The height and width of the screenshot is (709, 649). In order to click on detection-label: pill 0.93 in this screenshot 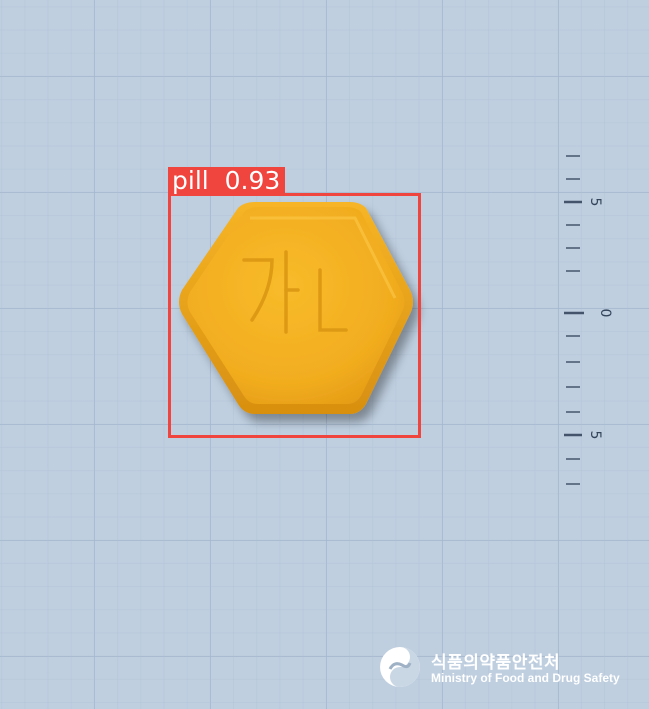, I will do `click(227, 180)`.